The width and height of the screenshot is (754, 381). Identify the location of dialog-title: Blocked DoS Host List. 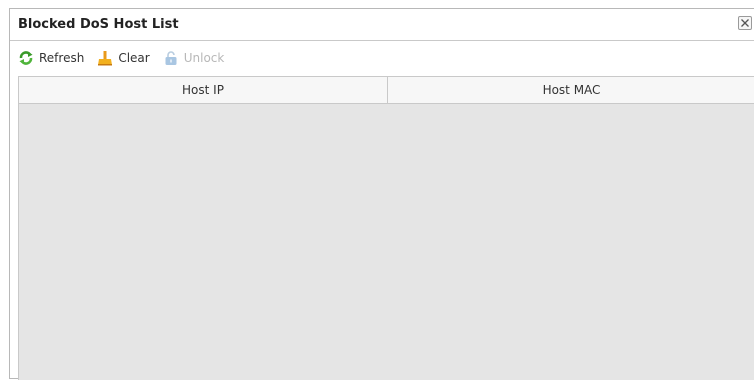
(98, 24).